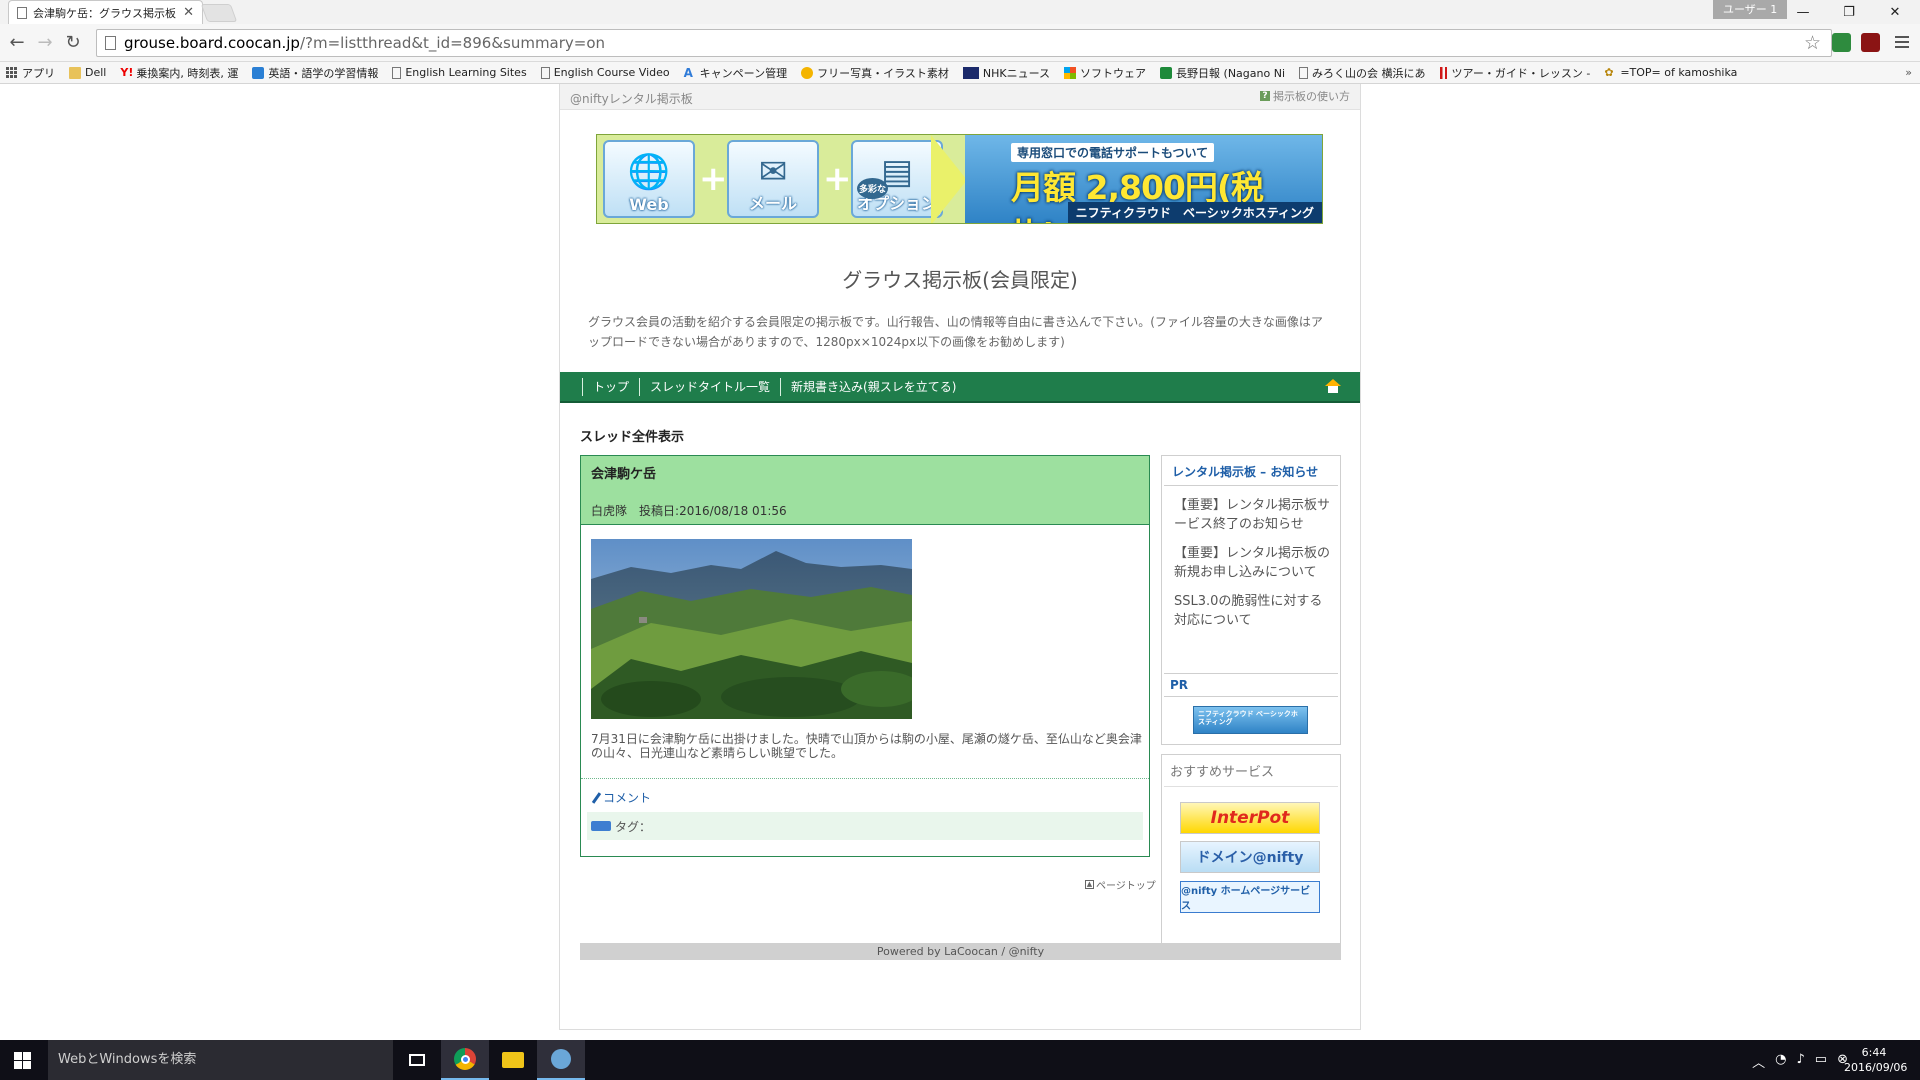 The image size is (1920, 1080). What do you see at coordinates (73, 43) in the screenshot?
I see `reload-icon: ↻` at bounding box center [73, 43].